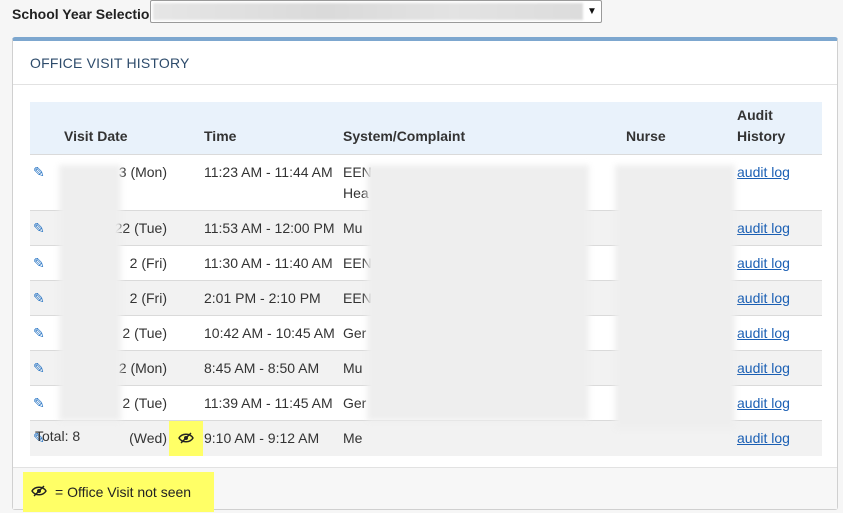 Image resolution: width=843 pixels, height=513 pixels. What do you see at coordinates (273, 332) in the screenshot?
I see `time-cell: 10:42 AM - 10:45 AM` at bounding box center [273, 332].